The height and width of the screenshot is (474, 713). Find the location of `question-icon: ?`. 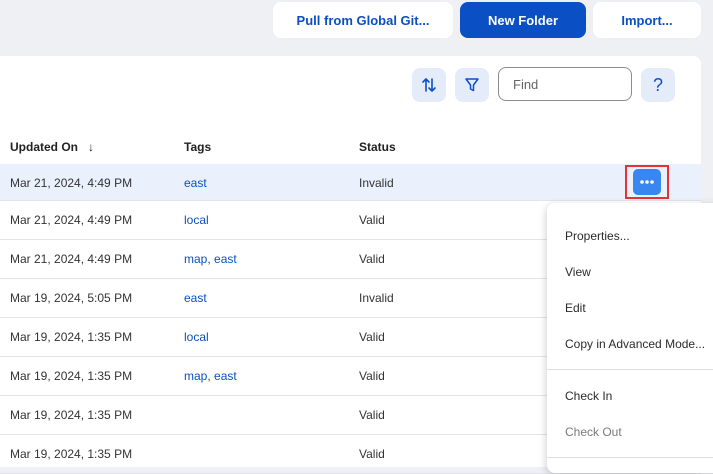

question-icon: ? is located at coordinates (657, 84).